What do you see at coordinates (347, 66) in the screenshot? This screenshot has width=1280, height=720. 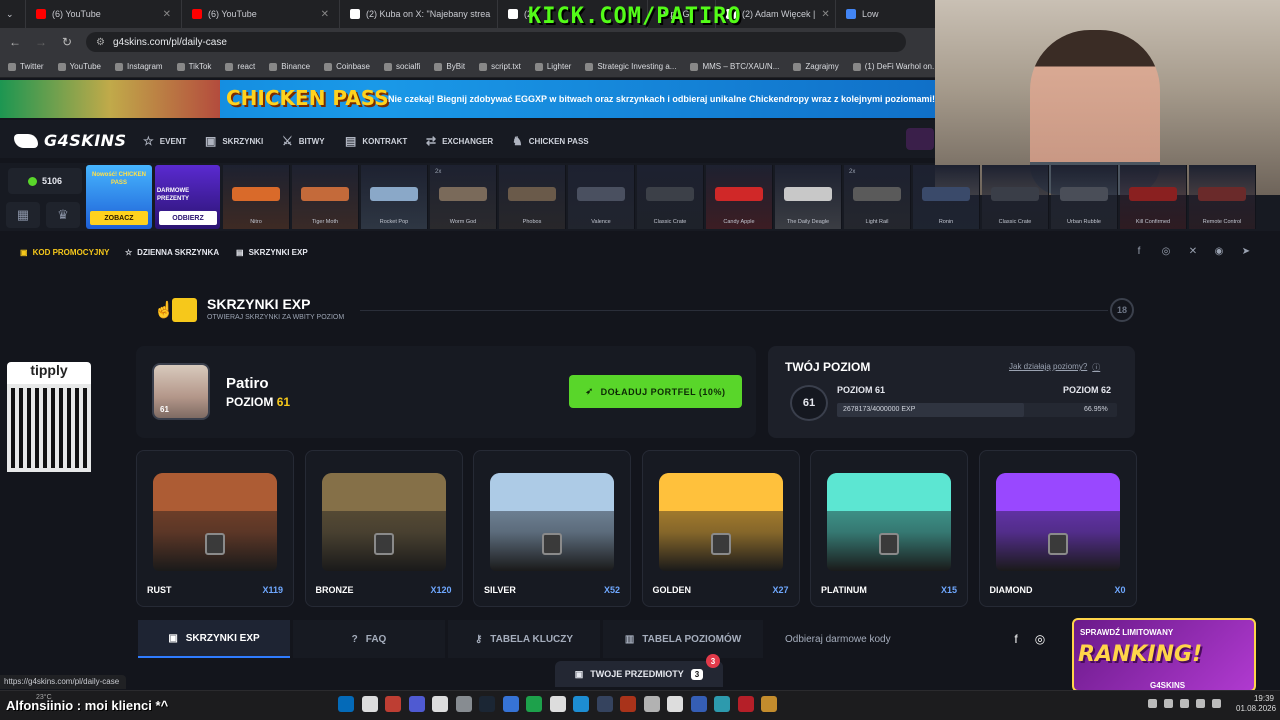 I see `bookmark-item: Coinbase` at bounding box center [347, 66].